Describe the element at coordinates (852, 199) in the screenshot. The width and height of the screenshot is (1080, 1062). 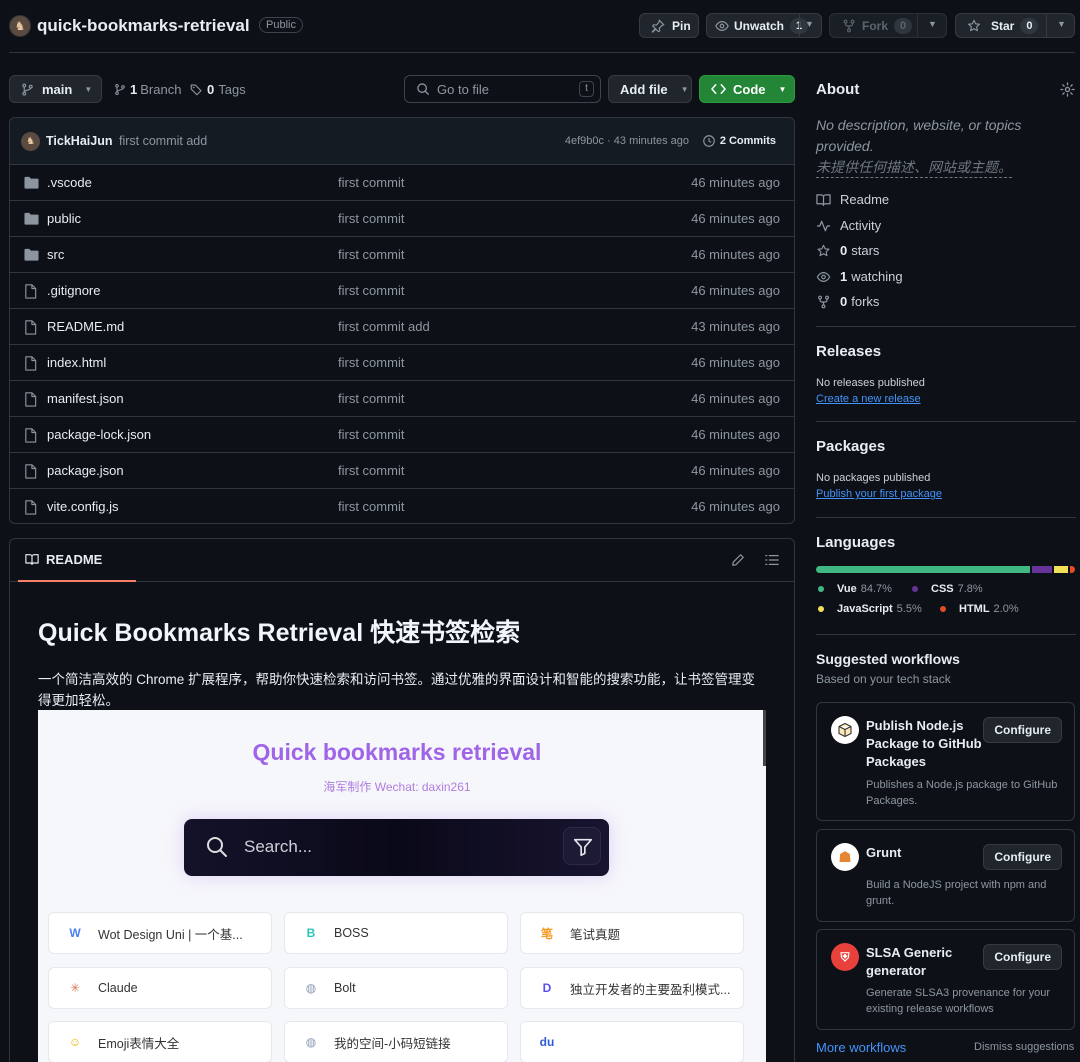
I see `readme-link: Readme` at that location.